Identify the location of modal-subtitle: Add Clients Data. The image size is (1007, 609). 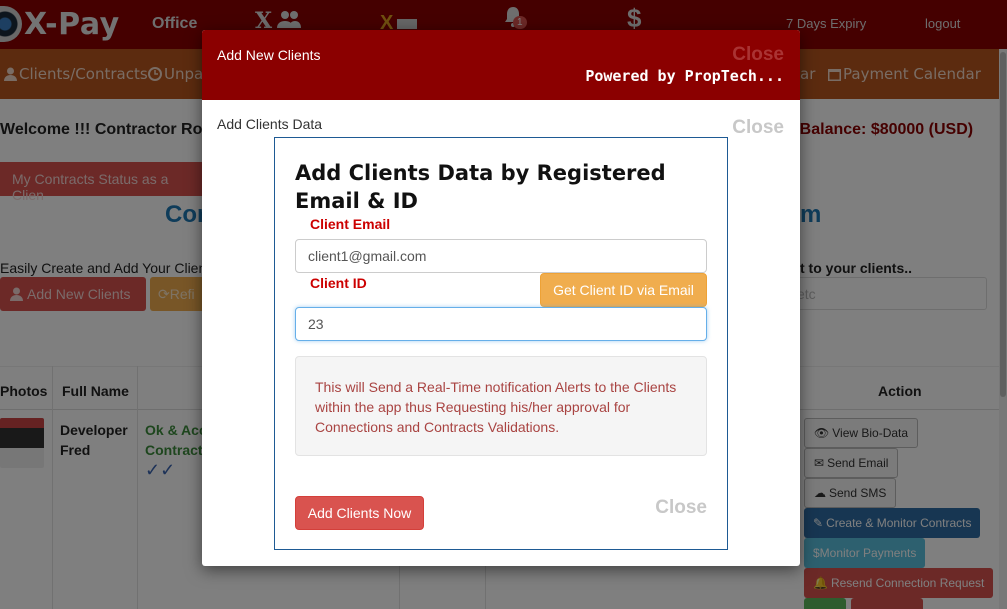
(270, 124).